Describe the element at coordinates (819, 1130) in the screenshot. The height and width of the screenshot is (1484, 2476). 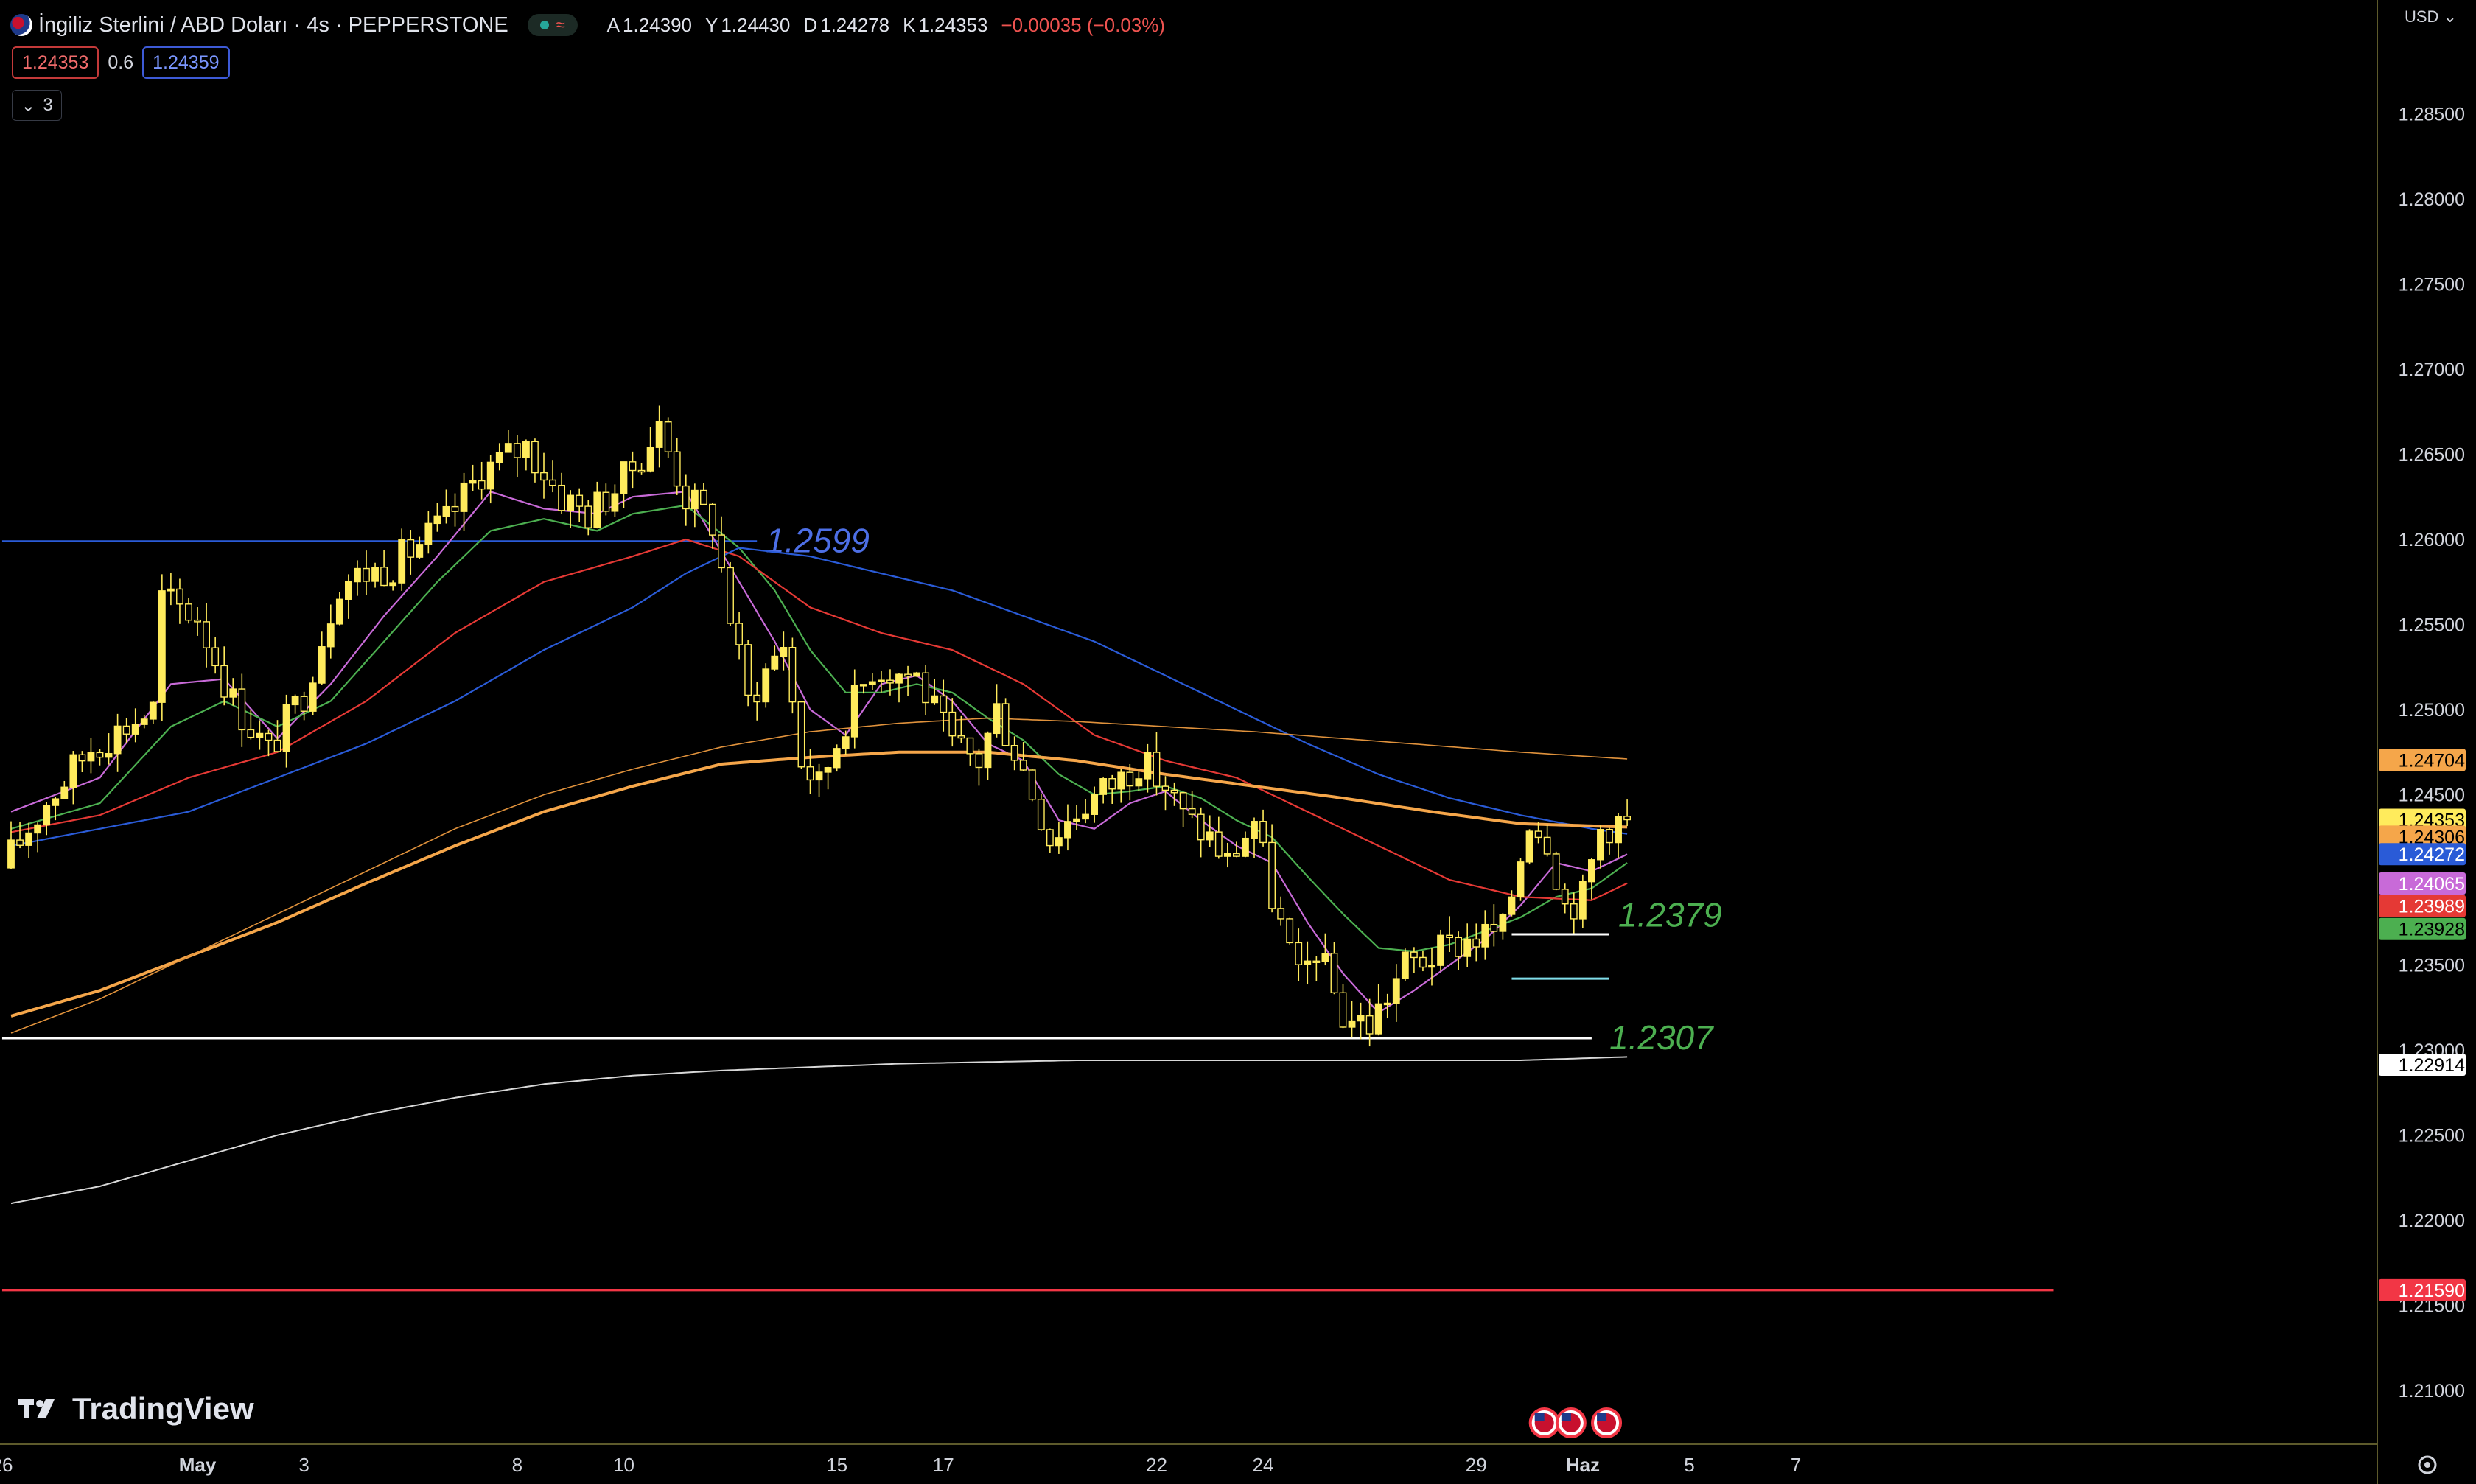
I see `series-sma_white` at that location.